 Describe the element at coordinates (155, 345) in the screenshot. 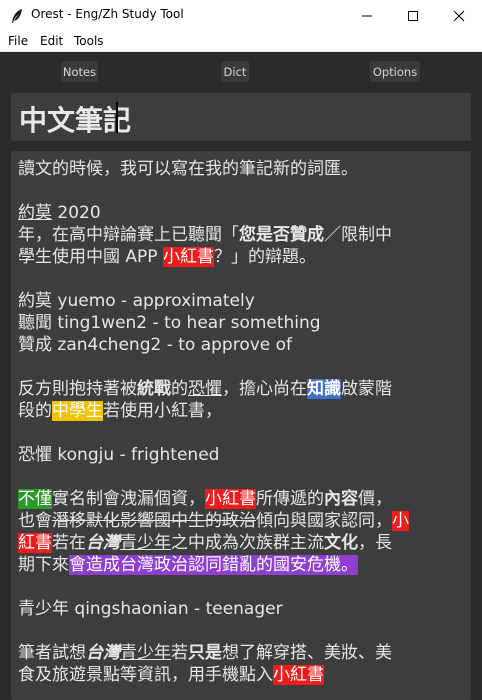

I see `text-span: 贊成 zan4cheng2 - to approve of` at that location.